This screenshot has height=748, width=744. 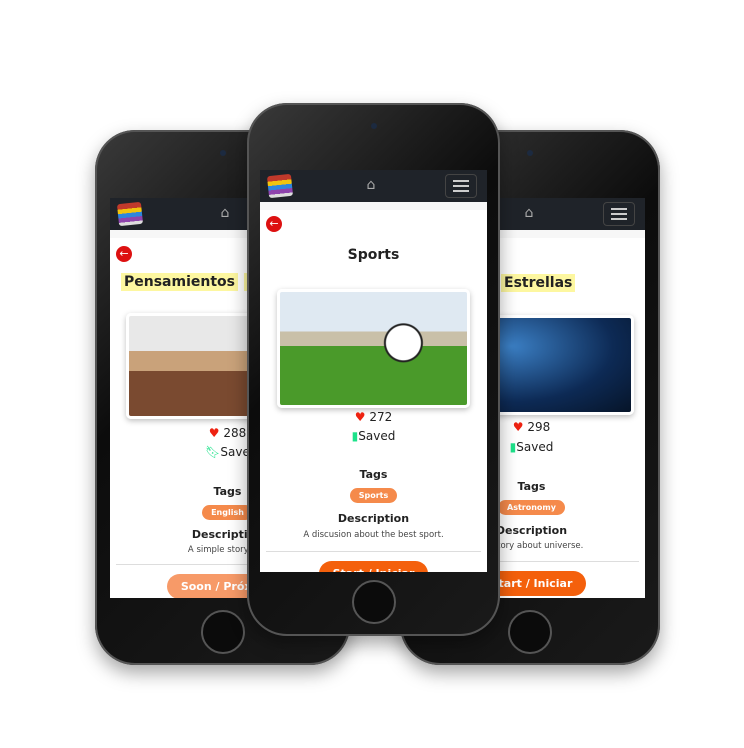 What do you see at coordinates (373, 474) in the screenshot?
I see `tags-heading: Tags` at bounding box center [373, 474].